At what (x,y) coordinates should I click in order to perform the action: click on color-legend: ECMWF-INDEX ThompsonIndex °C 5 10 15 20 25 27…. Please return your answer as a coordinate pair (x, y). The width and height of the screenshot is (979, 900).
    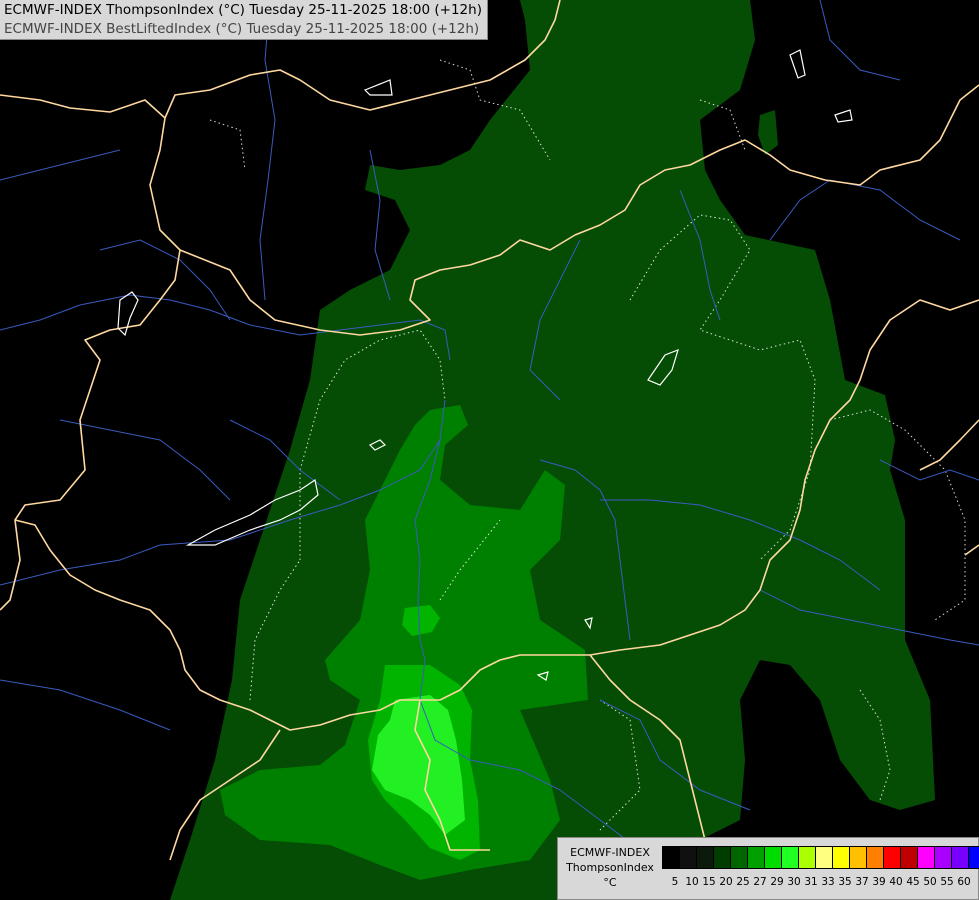
    Looking at the image, I should click on (768, 868).